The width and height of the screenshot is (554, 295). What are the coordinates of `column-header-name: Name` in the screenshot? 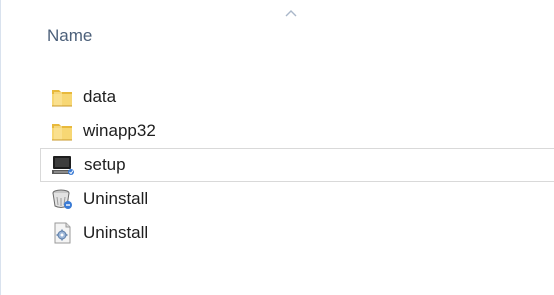 It's located at (69, 36).